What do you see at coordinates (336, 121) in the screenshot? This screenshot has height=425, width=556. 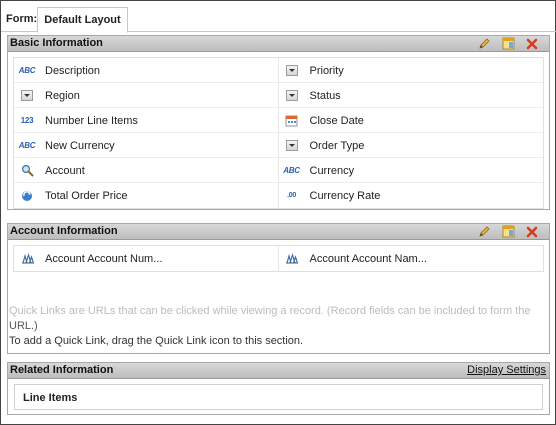 I see `field-label: Close Date` at bounding box center [336, 121].